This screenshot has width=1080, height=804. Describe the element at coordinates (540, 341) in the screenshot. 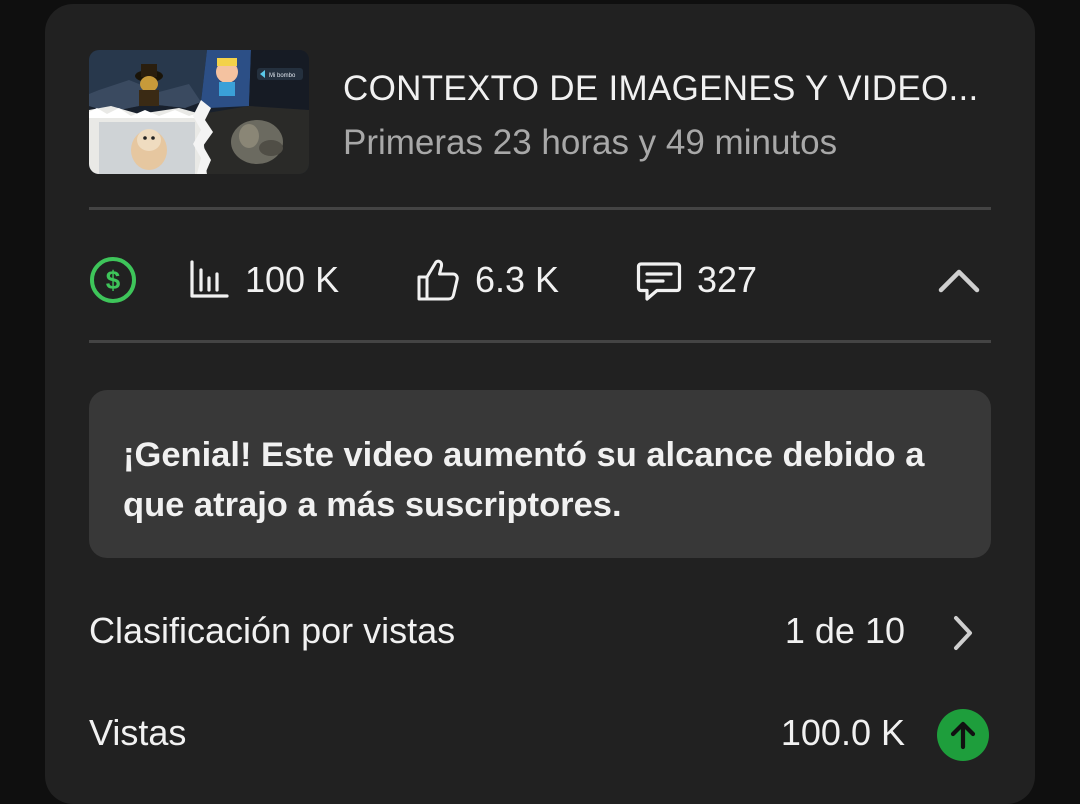

I see `divider-middle` at that location.